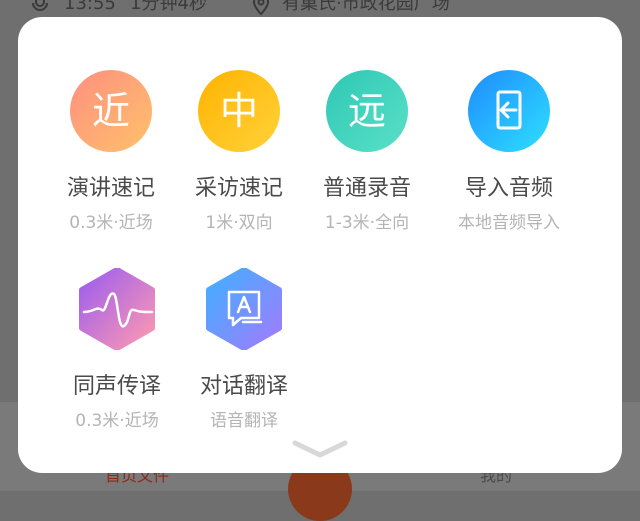 This screenshot has width=640, height=521. I want to click on import-icon, so click(509, 111).